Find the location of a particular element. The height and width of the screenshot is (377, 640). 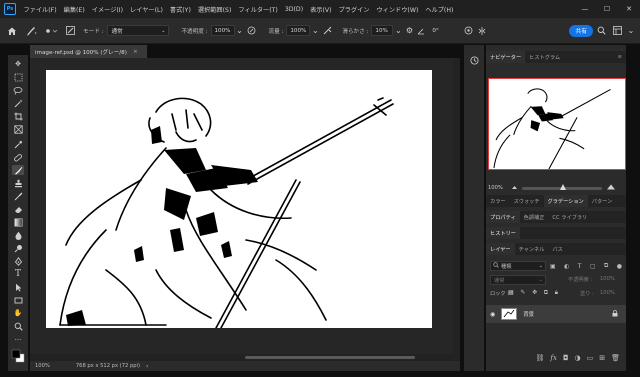

brush-size-icon is located at coordinates (52, 31).